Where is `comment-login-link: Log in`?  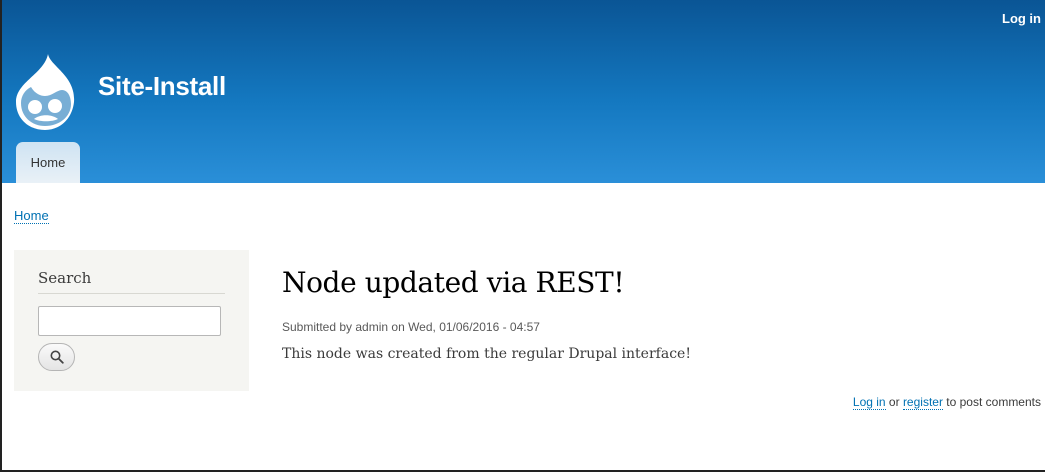 comment-login-link: Log in is located at coordinates (869, 402).